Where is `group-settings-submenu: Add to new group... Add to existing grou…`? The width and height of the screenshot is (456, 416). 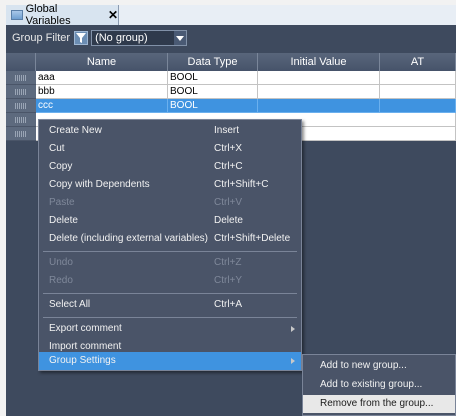
group-settings-submenu: Add to new group... Add to existing grou… is located at coordinates (379, 385).